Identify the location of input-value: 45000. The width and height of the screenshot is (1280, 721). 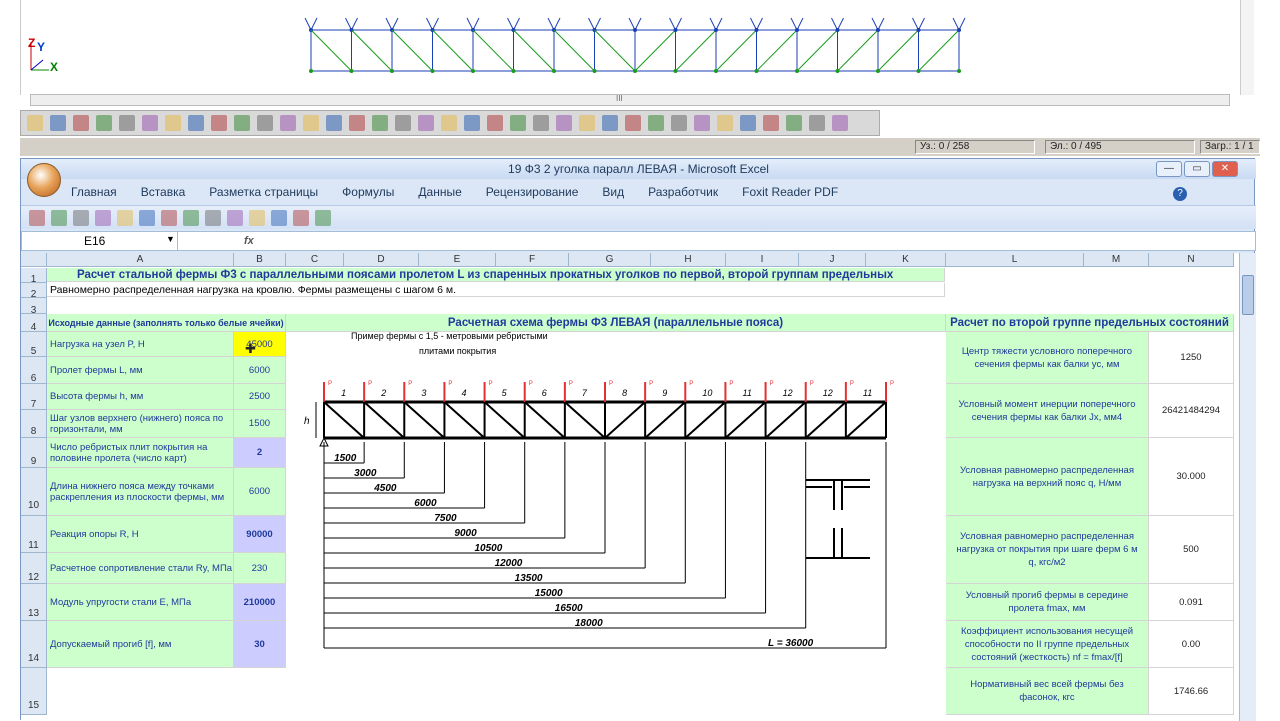
(260, 344).